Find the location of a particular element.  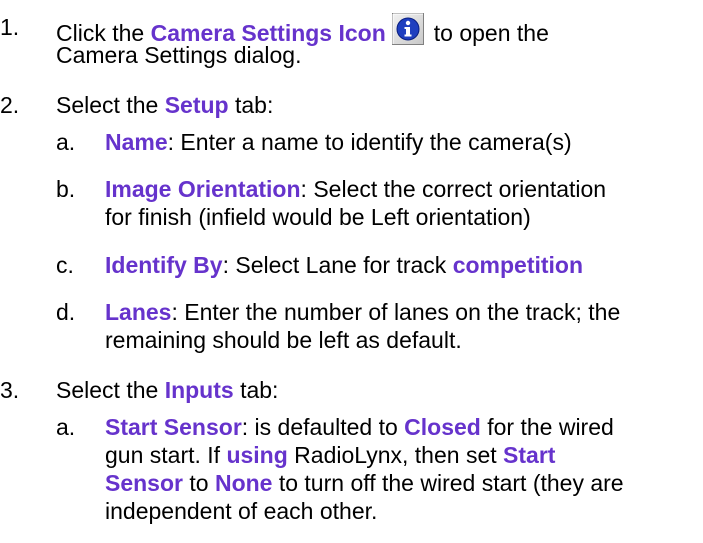

using-label: using is located at coordinates (257, 455).